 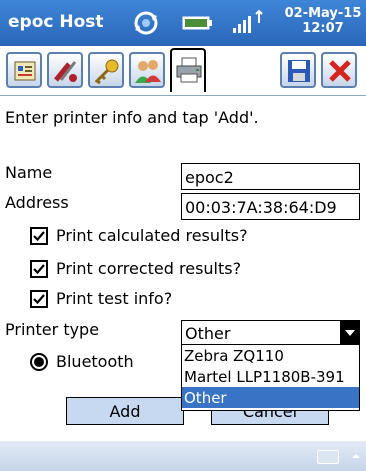 I want to click on printer-icon, so click(x=189, y=70).